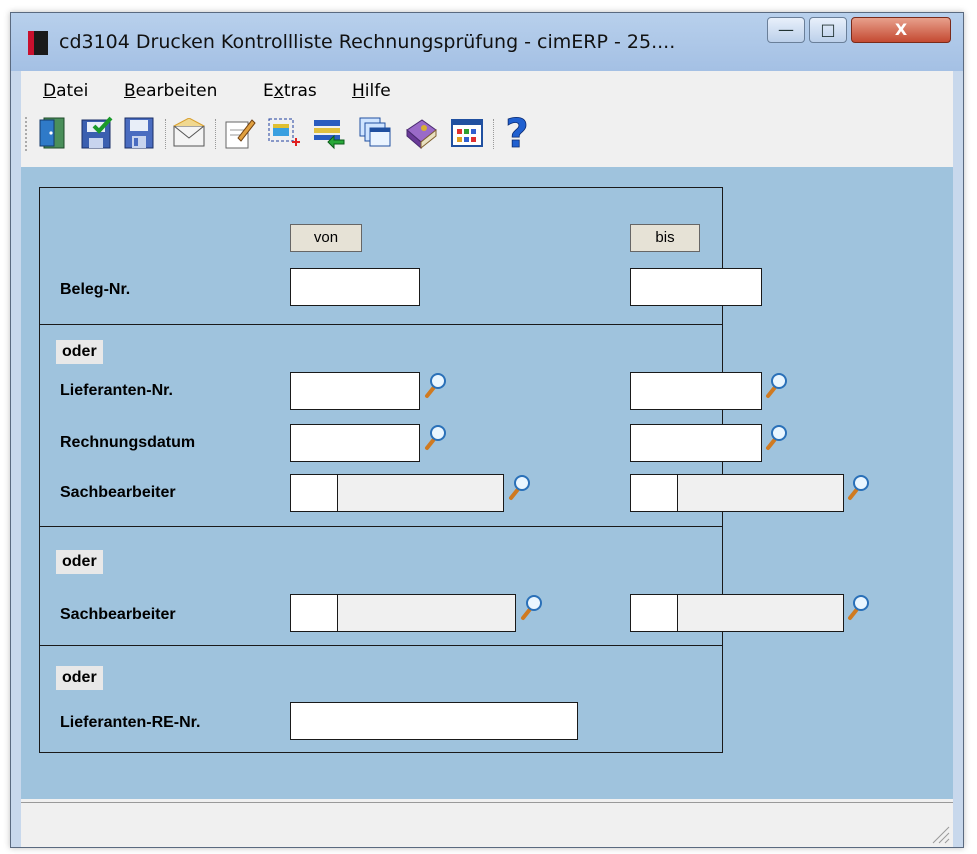  Describe the element at coordinates (314, 493) in the screenshot. I see `sachbearbeiter-von-code-input` at that location.